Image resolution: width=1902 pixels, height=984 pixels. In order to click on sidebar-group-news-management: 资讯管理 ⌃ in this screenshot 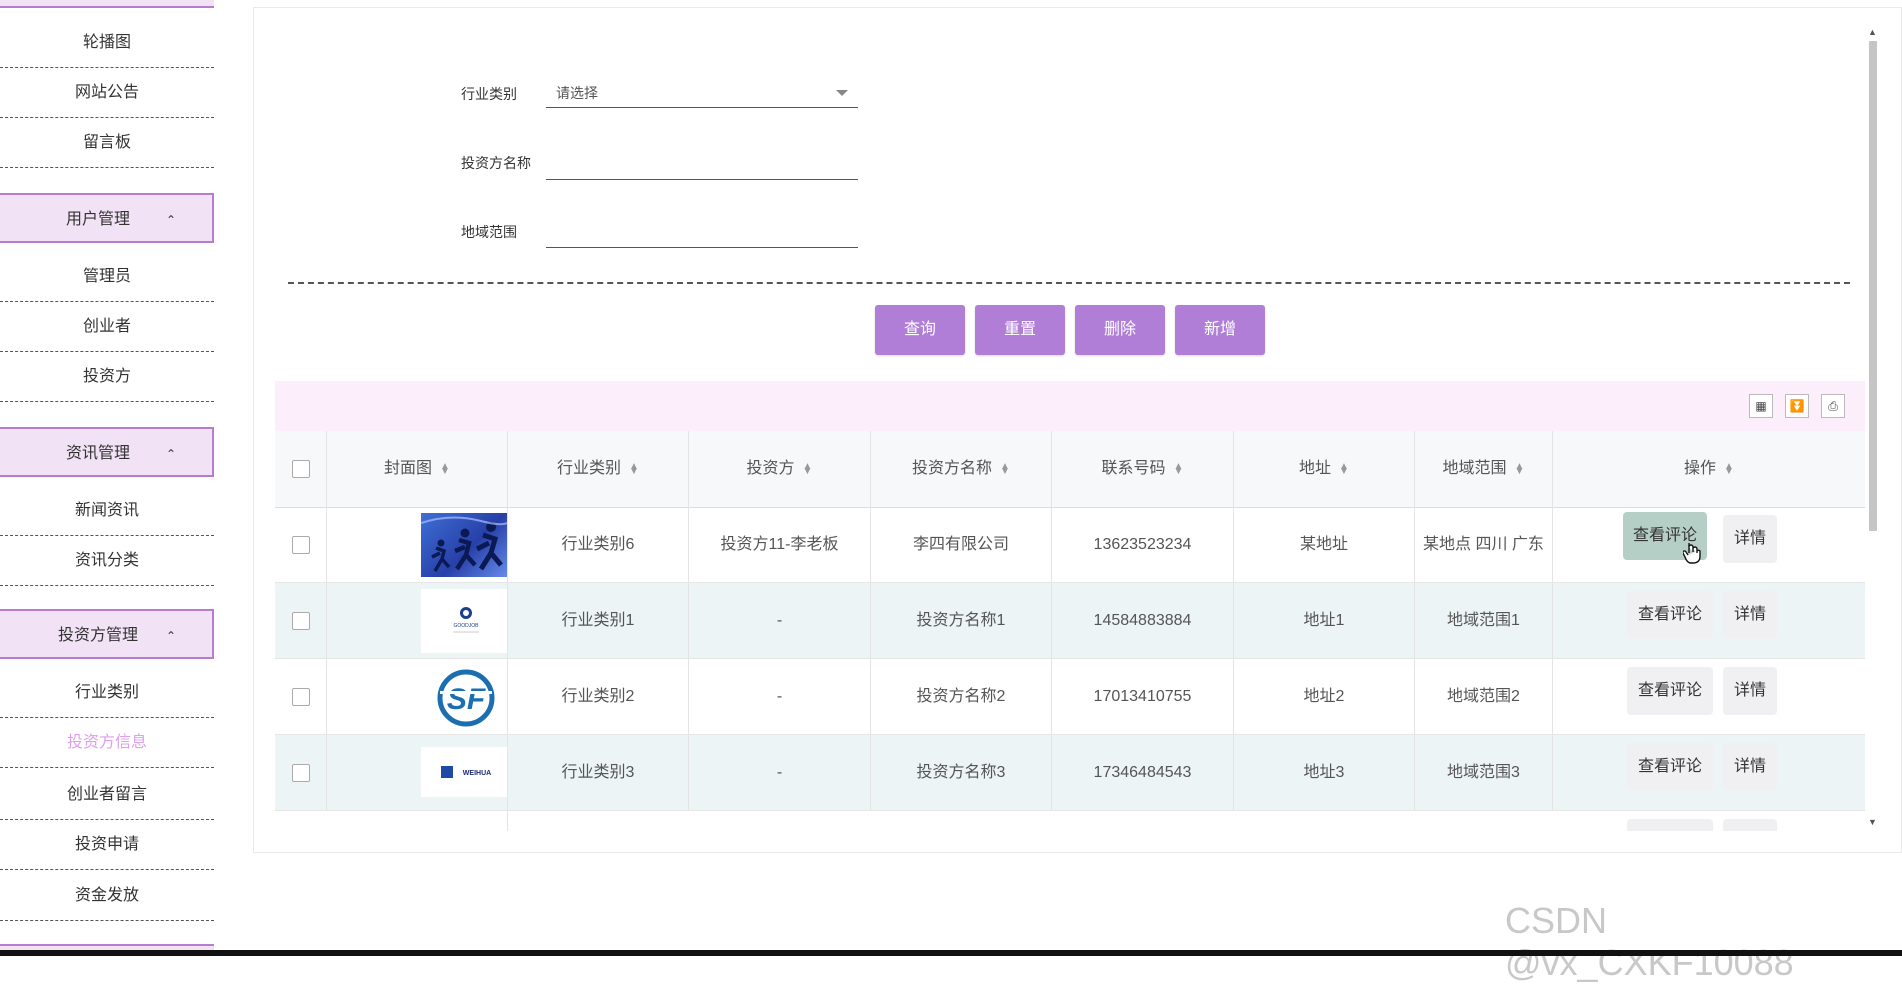, I will do `click(107, 452)`.